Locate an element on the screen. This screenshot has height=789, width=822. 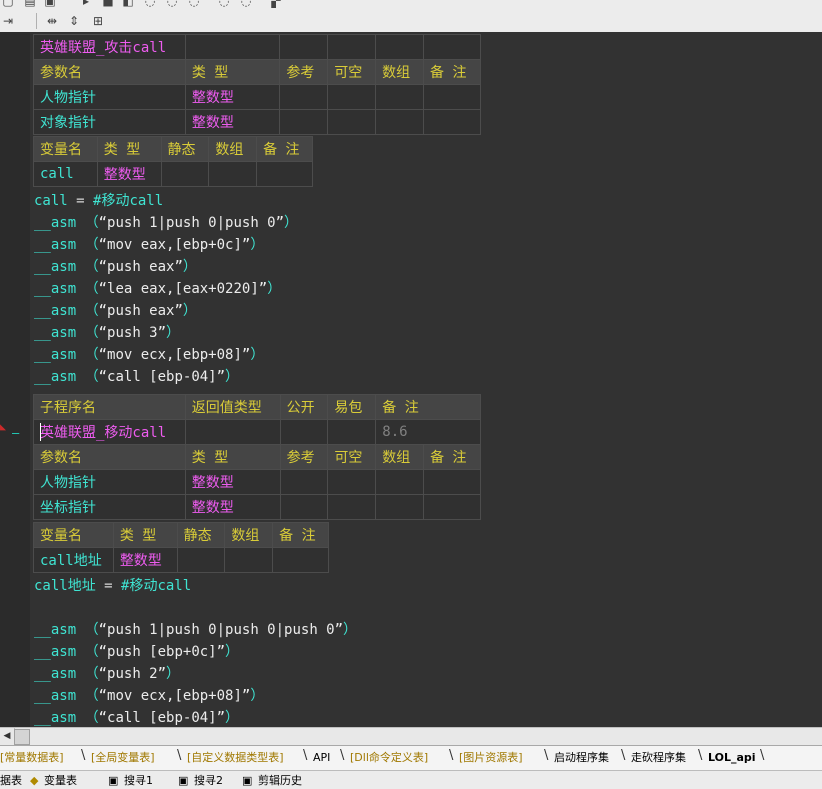
align-icon: ⇥ is located at coordinates (8, 21).